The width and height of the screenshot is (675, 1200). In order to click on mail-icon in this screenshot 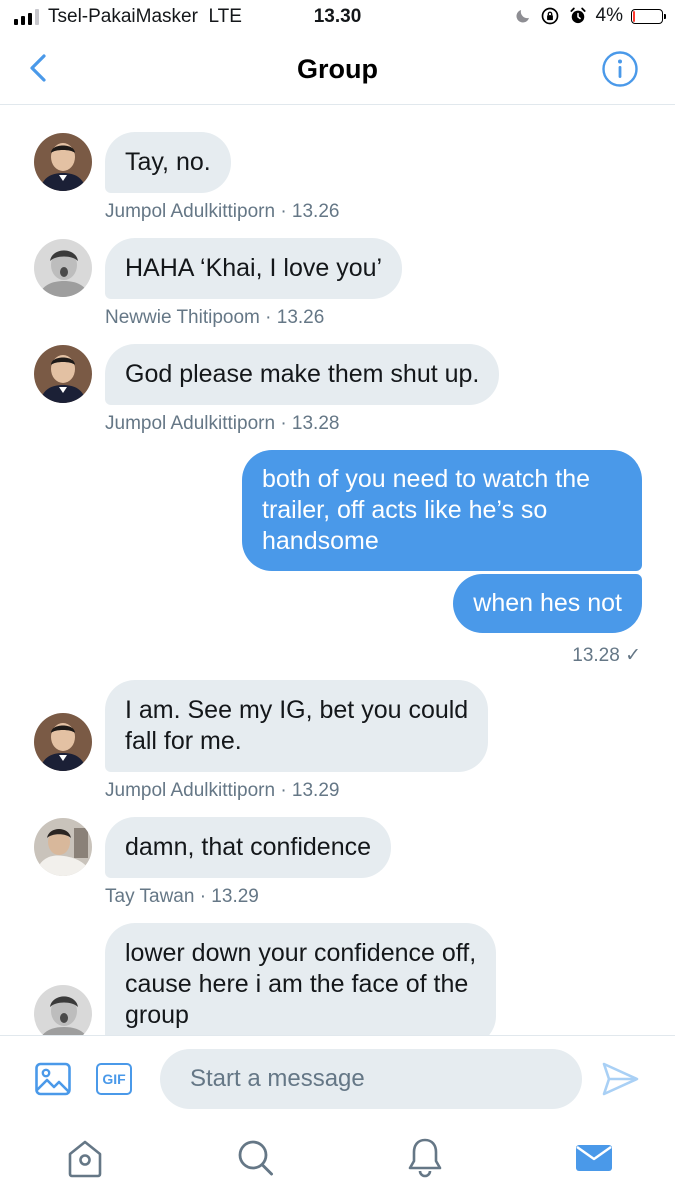, I will do `click(594, 1158)`.